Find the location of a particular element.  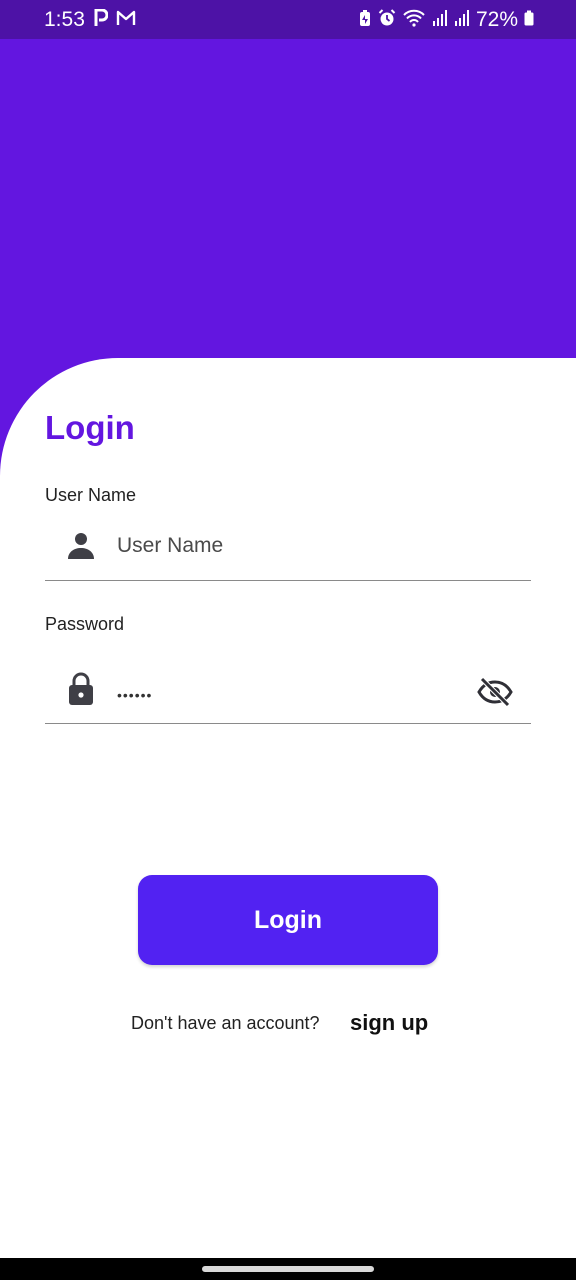

battery-percentage: 72% is located at coordinates (496, 19).